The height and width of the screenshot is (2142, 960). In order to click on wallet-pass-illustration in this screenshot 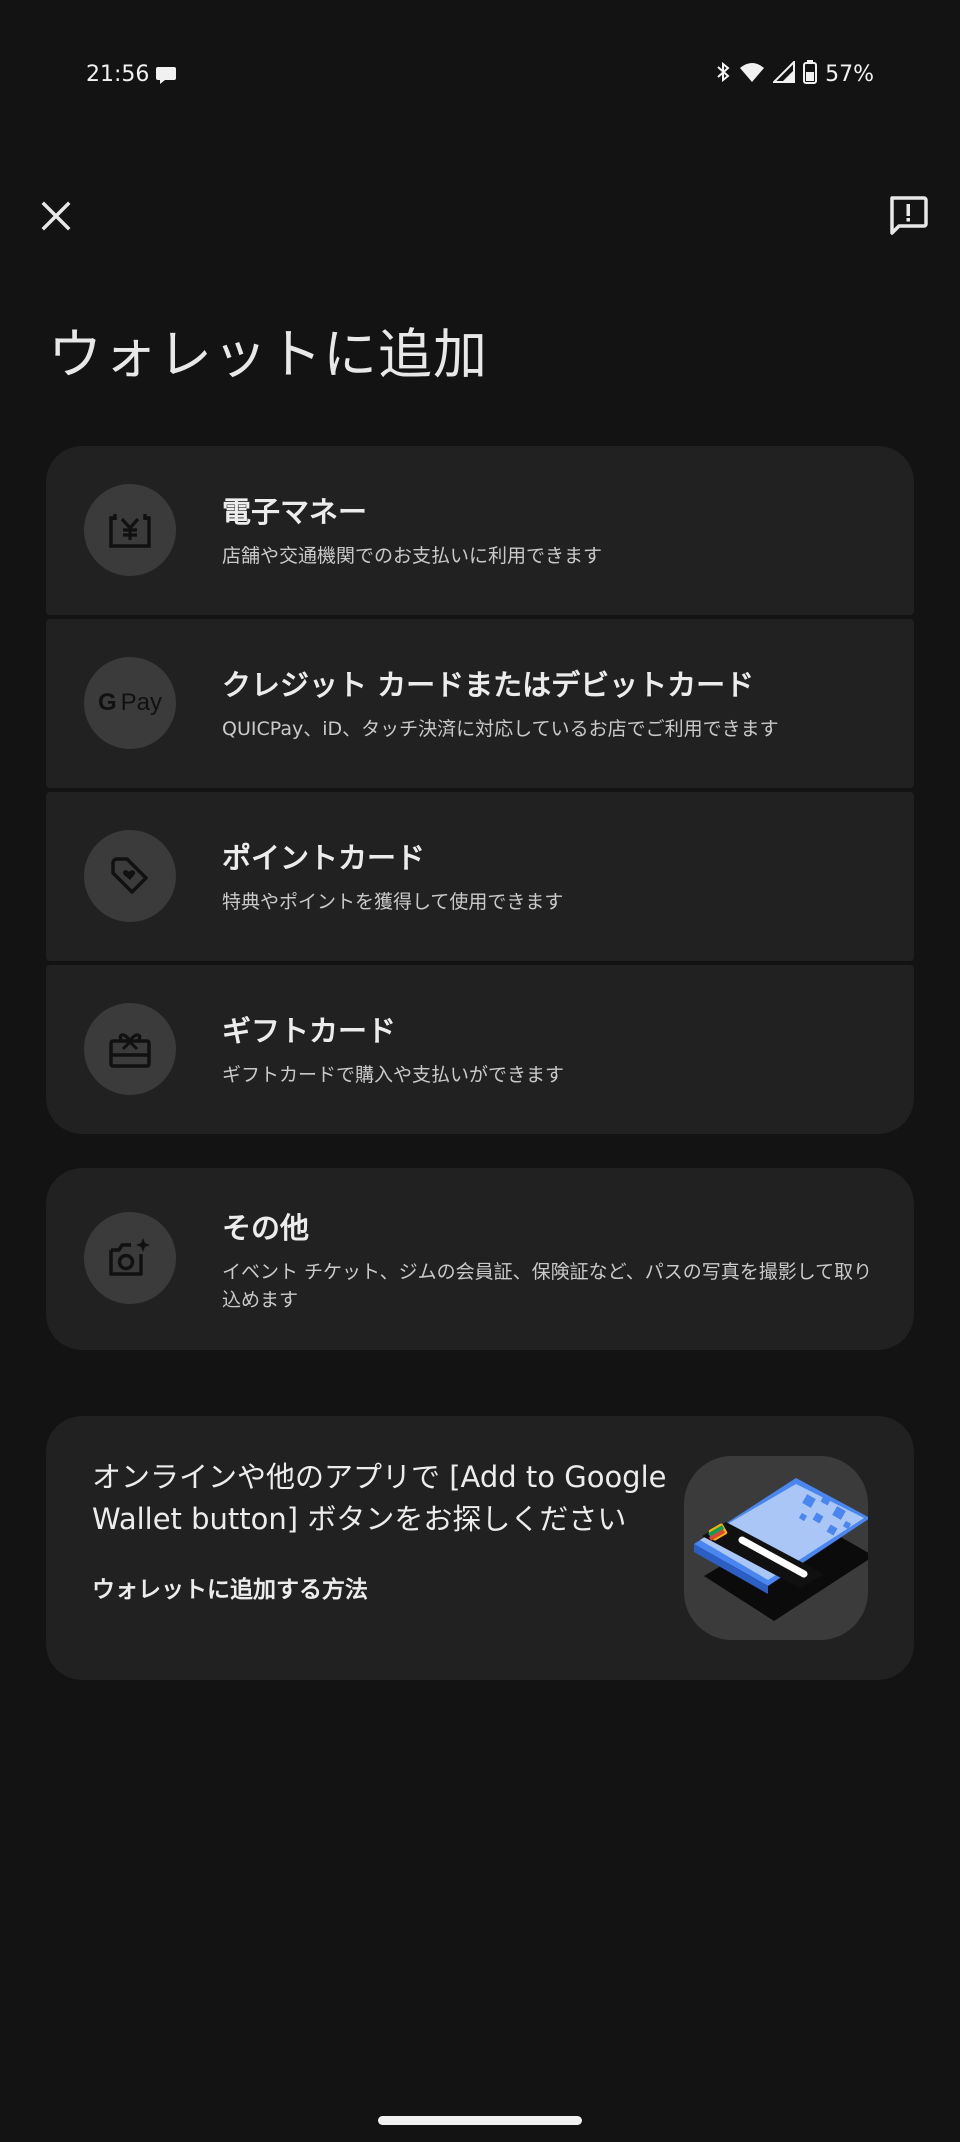, I will do `click(776, 1548)`.